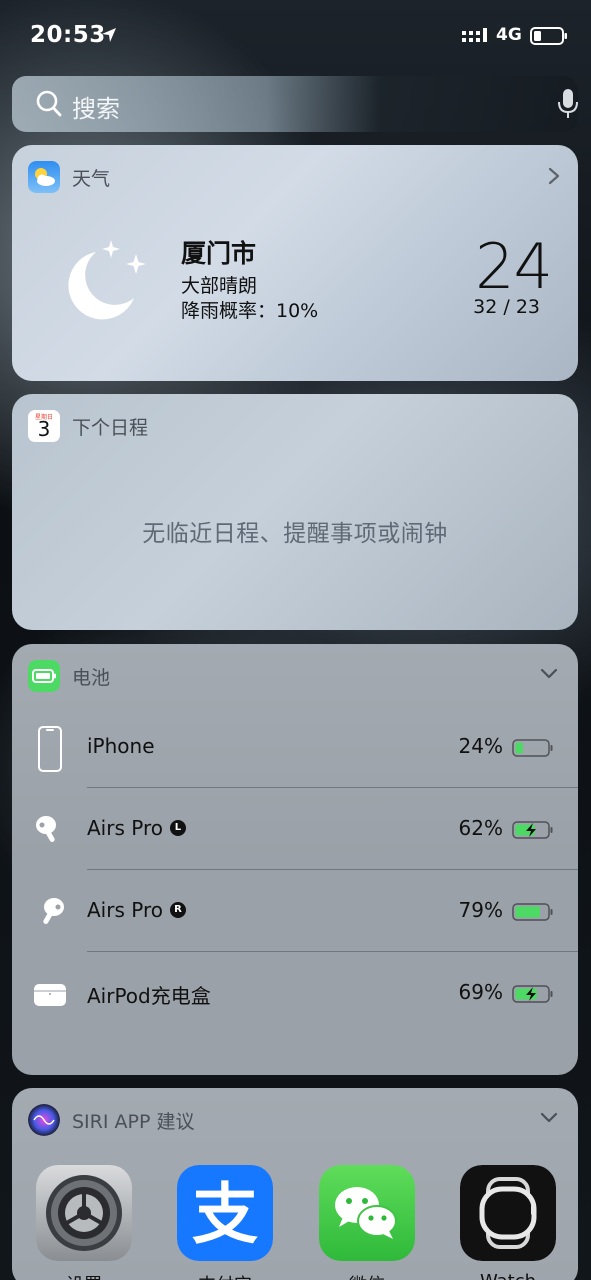 Image resolution: width=591 pixels, height=1280 pixels. I want to click on app-label: 设置, so click(84, 1275).